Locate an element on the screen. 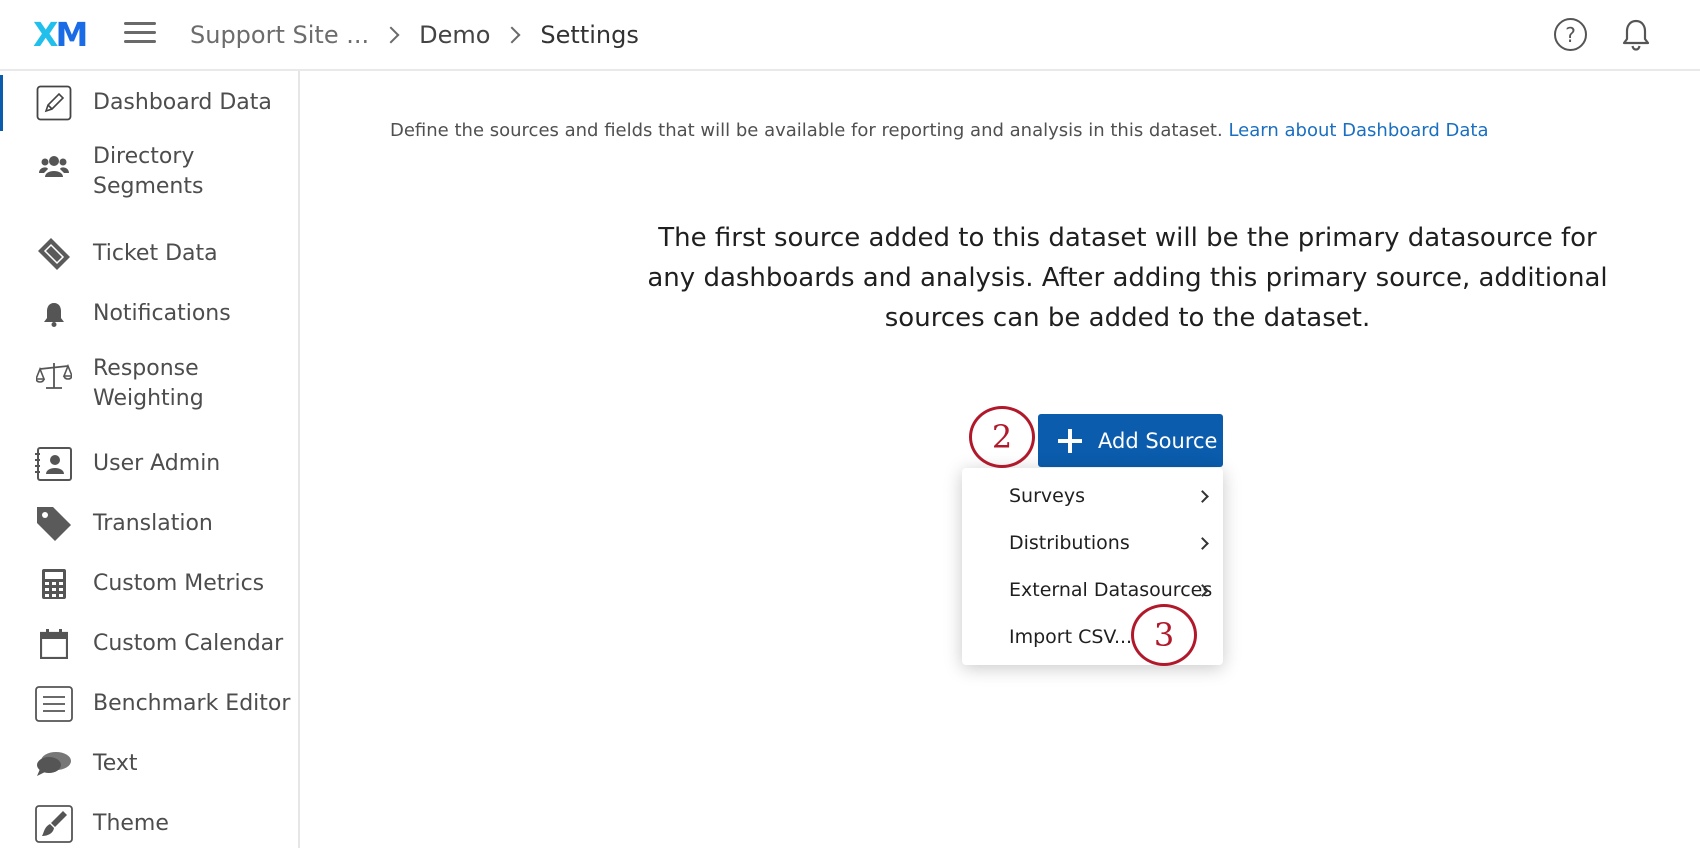  sidebar-item-directory-segments: Directory Segments is located at coordinates (149, 175).